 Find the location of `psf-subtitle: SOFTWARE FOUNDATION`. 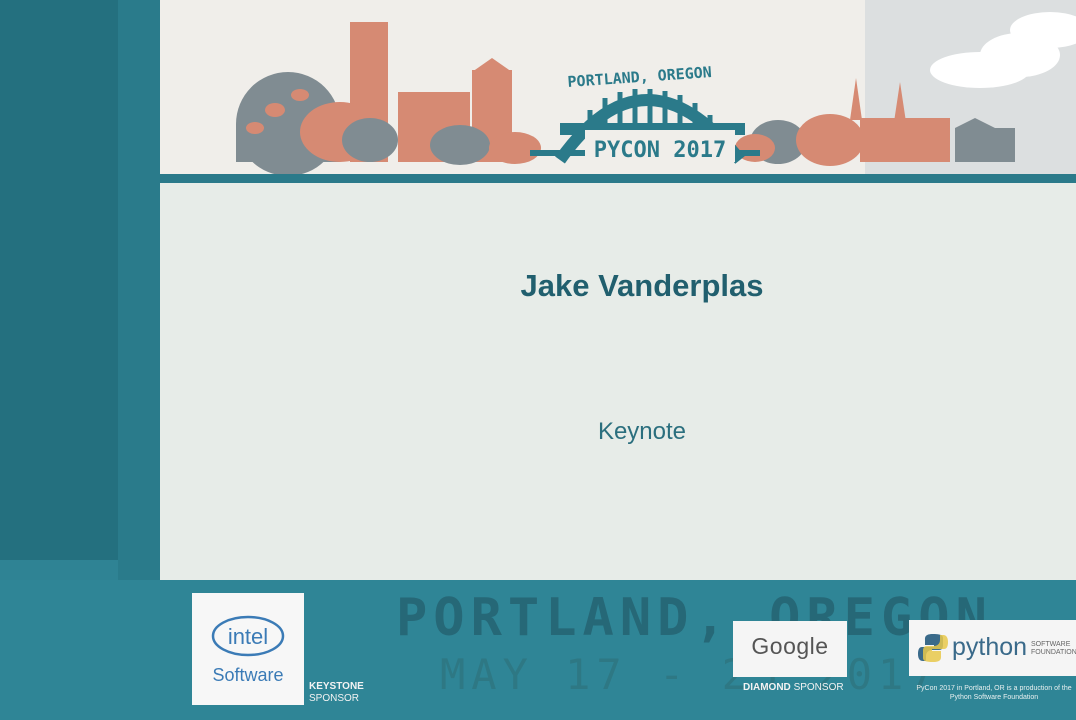

psf-subtitle: SOFTWARE FOUNDATION is located at coordinates (1053, 648).